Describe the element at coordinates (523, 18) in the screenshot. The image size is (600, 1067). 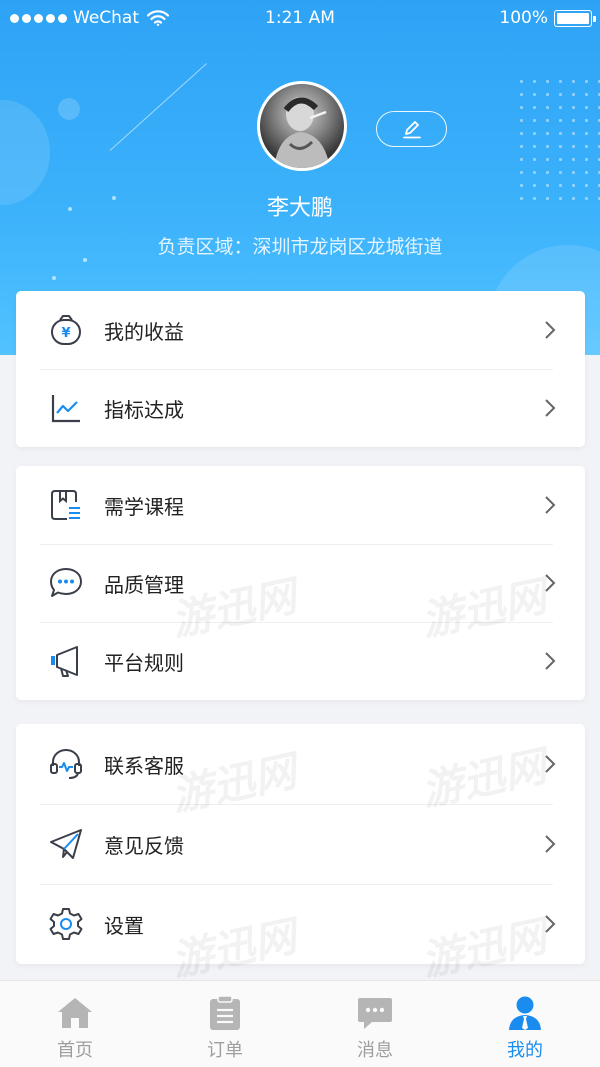
I see `battery-percentage: 100%` at that location.